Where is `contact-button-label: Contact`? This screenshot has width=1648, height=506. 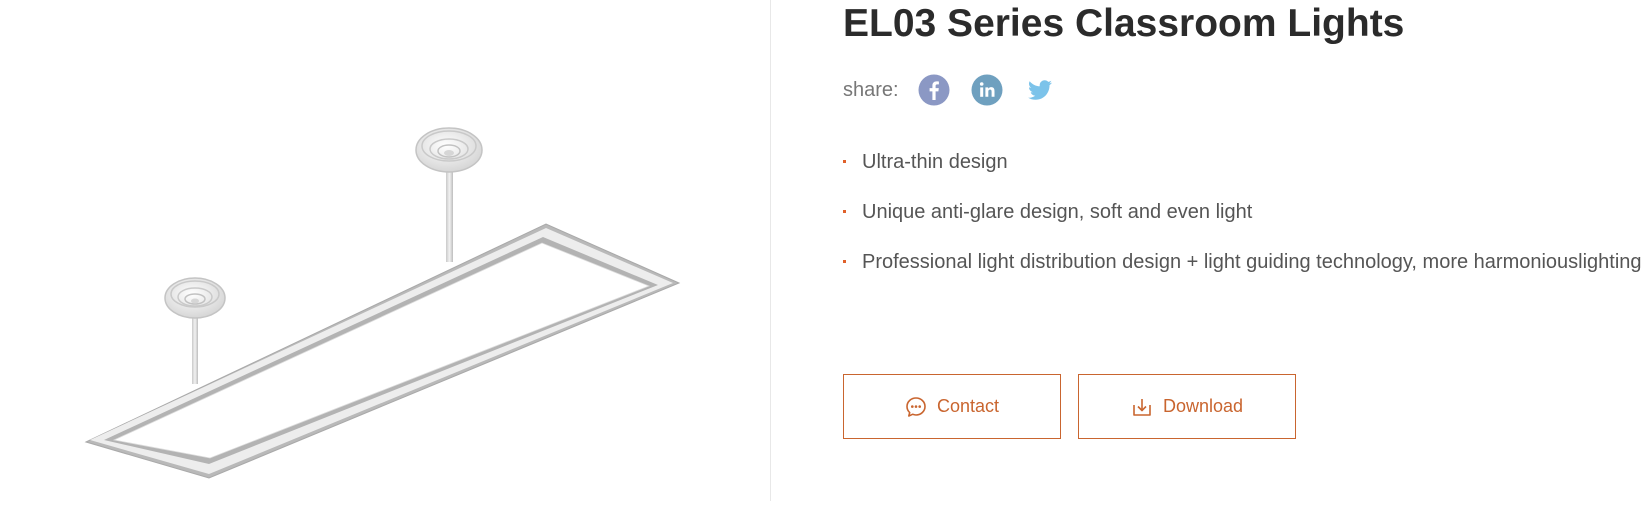 contact-button-label: Contact is located at coordinates (968, 406).